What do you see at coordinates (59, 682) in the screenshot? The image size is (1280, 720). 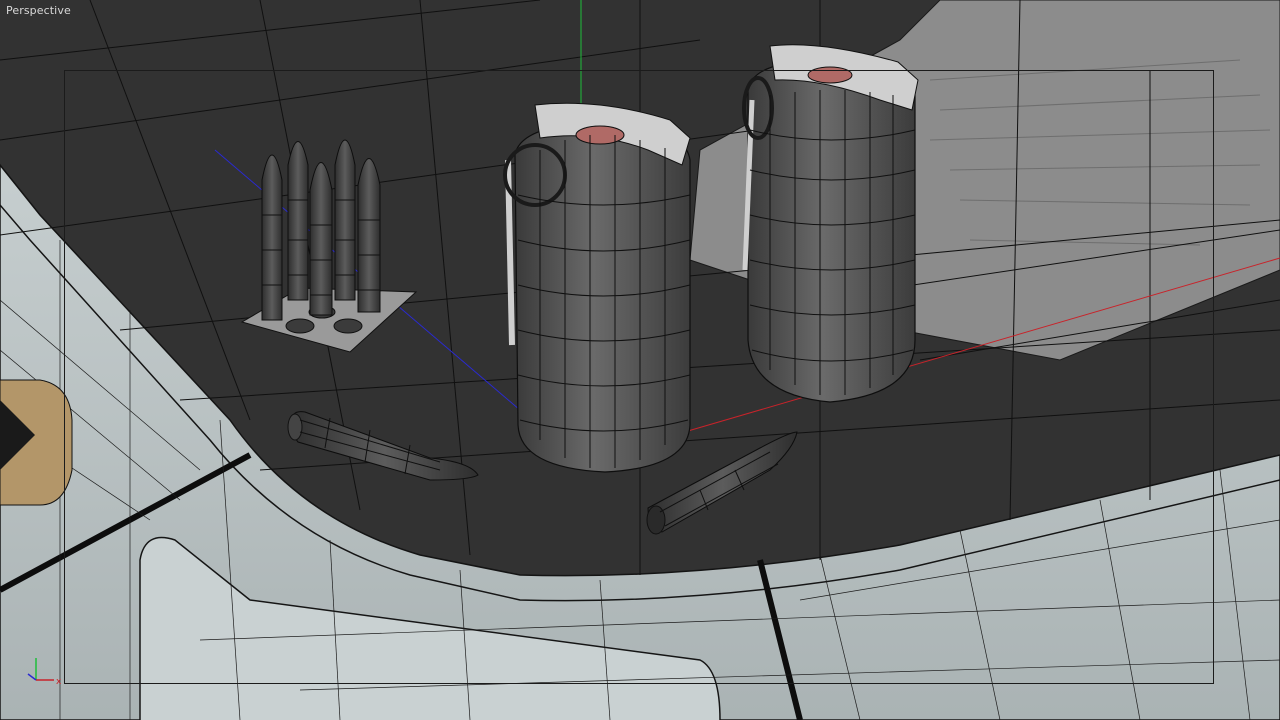 I see `gizmo-x-label: x` at bounding box center [59, 682].